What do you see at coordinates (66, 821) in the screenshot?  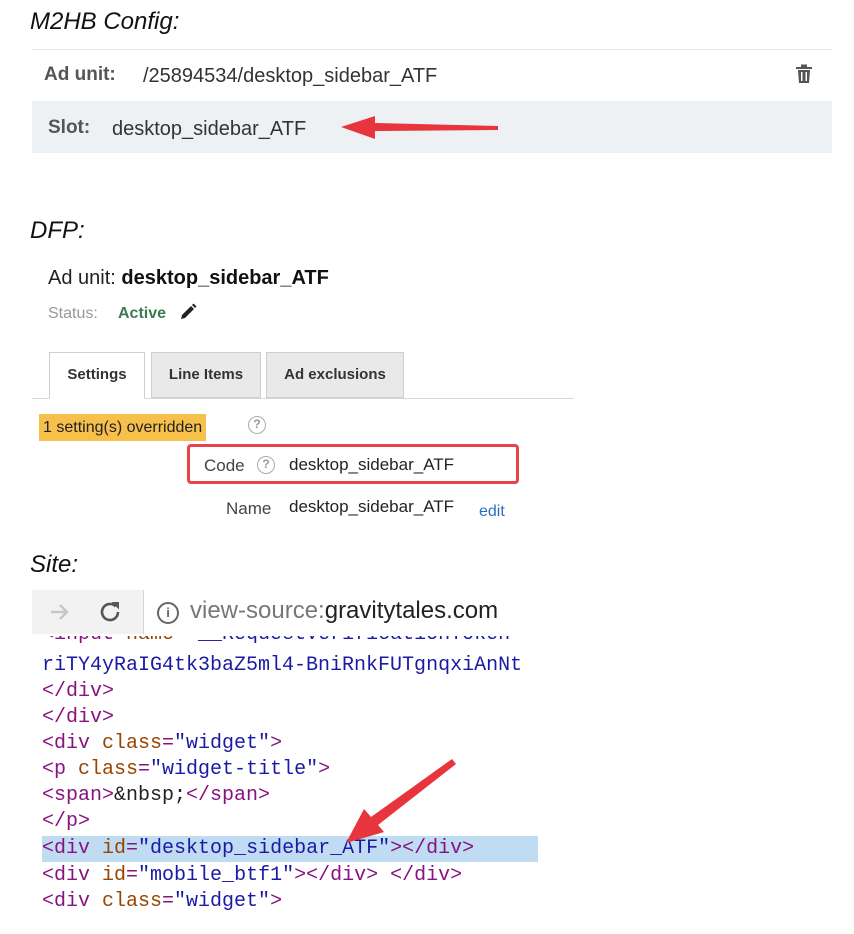 I see `source-line: </p>` at bounding box center [66, 821].